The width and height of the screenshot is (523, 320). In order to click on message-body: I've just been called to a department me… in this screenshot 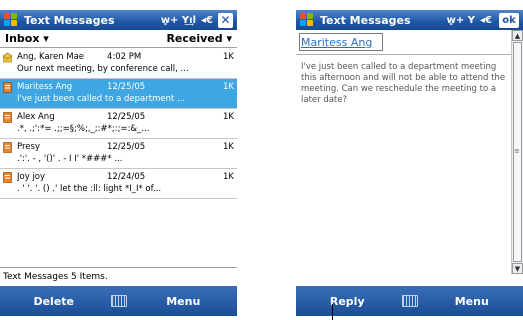, I will do `click(403, 83)`.